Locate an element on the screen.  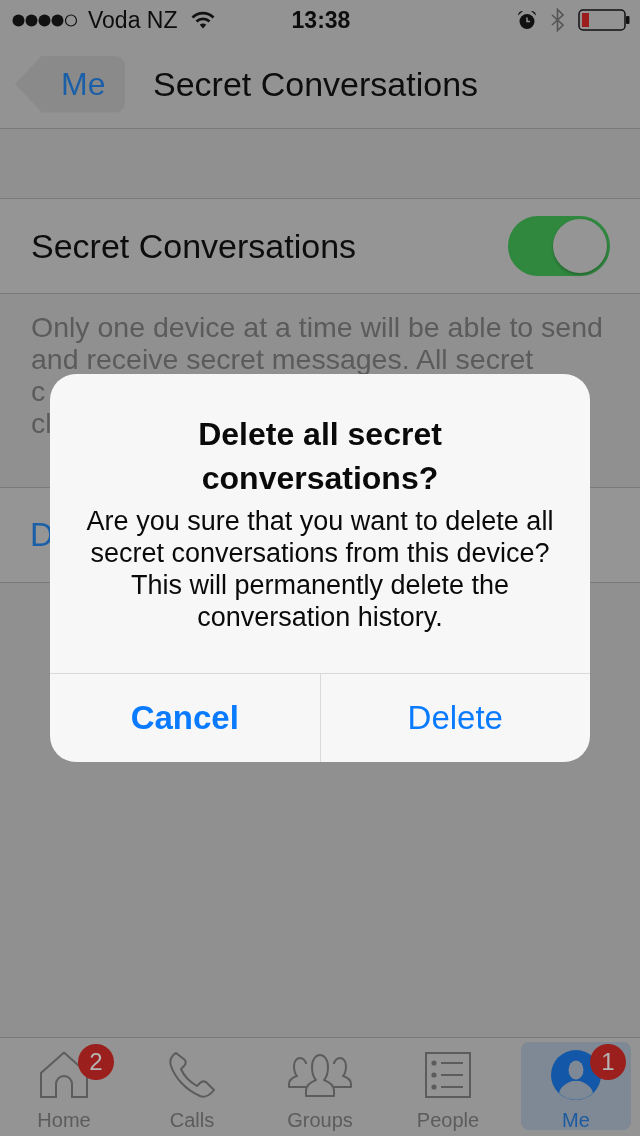
page-title: Secret Conversations is located at coordinates (316, 84).